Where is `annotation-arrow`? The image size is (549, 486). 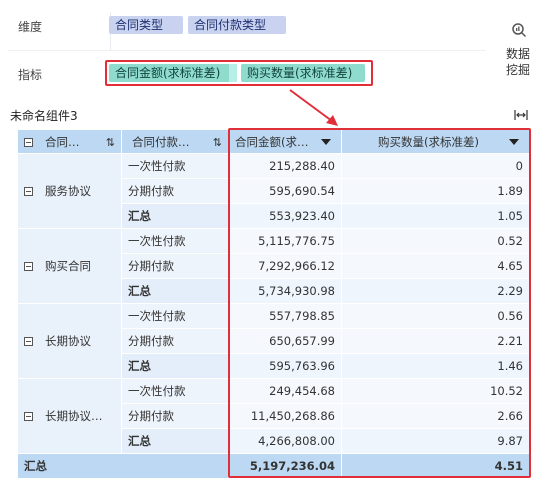
annotation-arrow is located at coordinates (313, 107).